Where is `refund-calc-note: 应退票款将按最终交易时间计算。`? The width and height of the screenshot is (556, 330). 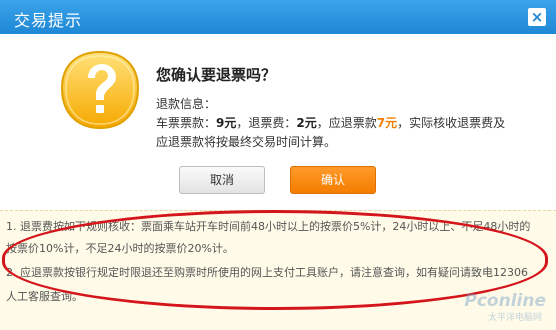
refund-calc-note: 应退票款将按最终交易时间计算。 is located at coordinates (246, 142).